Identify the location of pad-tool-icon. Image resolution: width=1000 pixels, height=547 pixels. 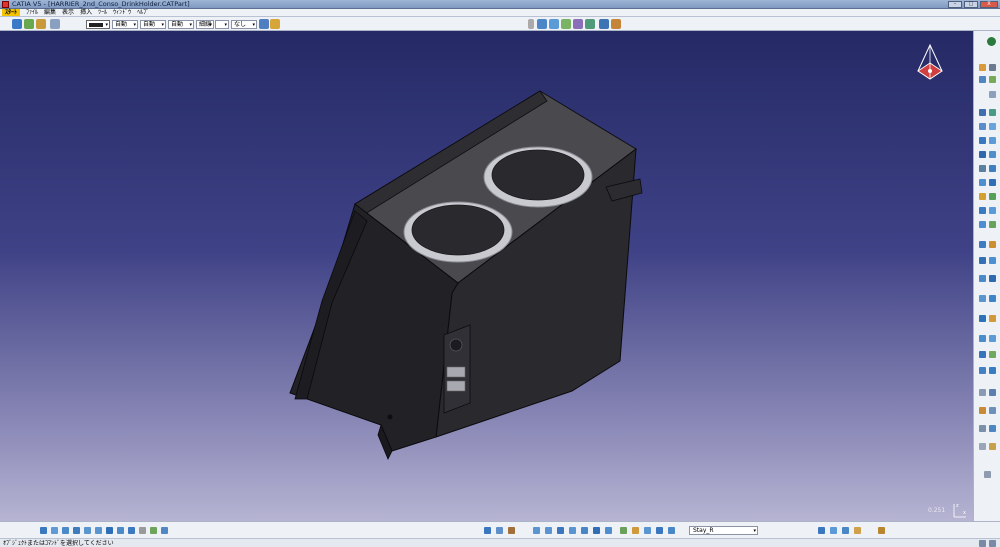
(982, 112).